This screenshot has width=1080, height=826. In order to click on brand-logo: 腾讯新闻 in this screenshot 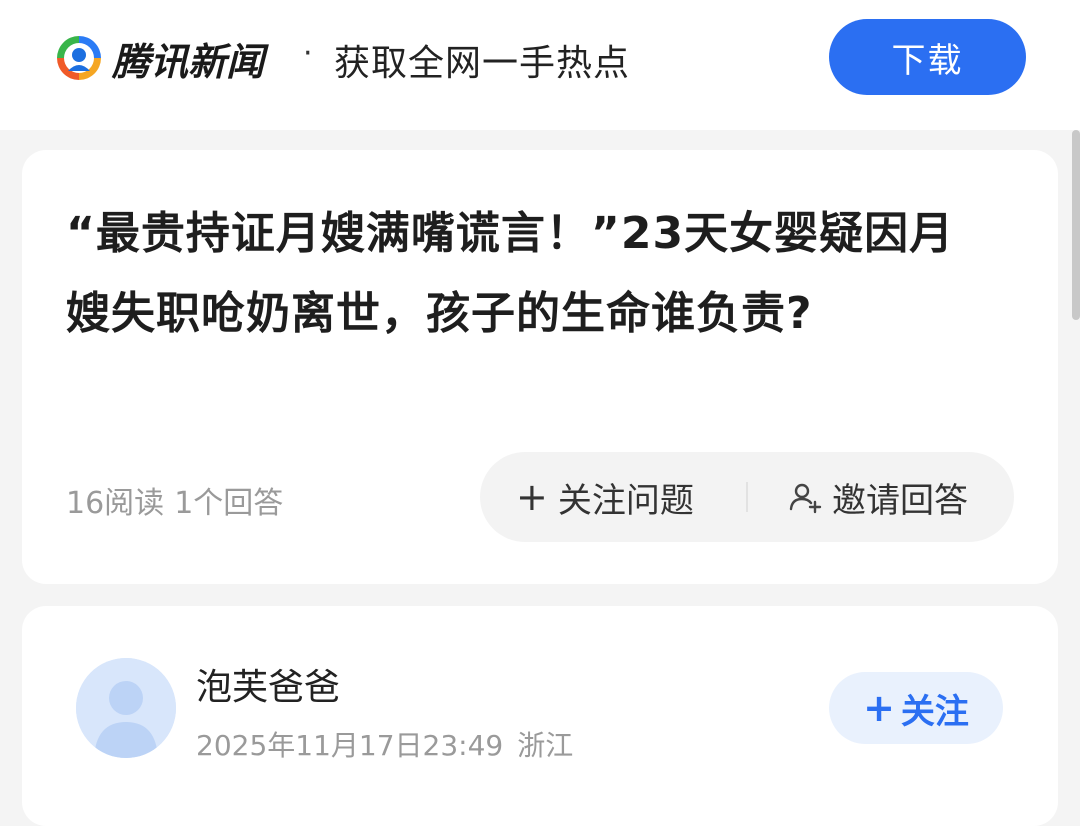, I will do `click(159, 58)`.